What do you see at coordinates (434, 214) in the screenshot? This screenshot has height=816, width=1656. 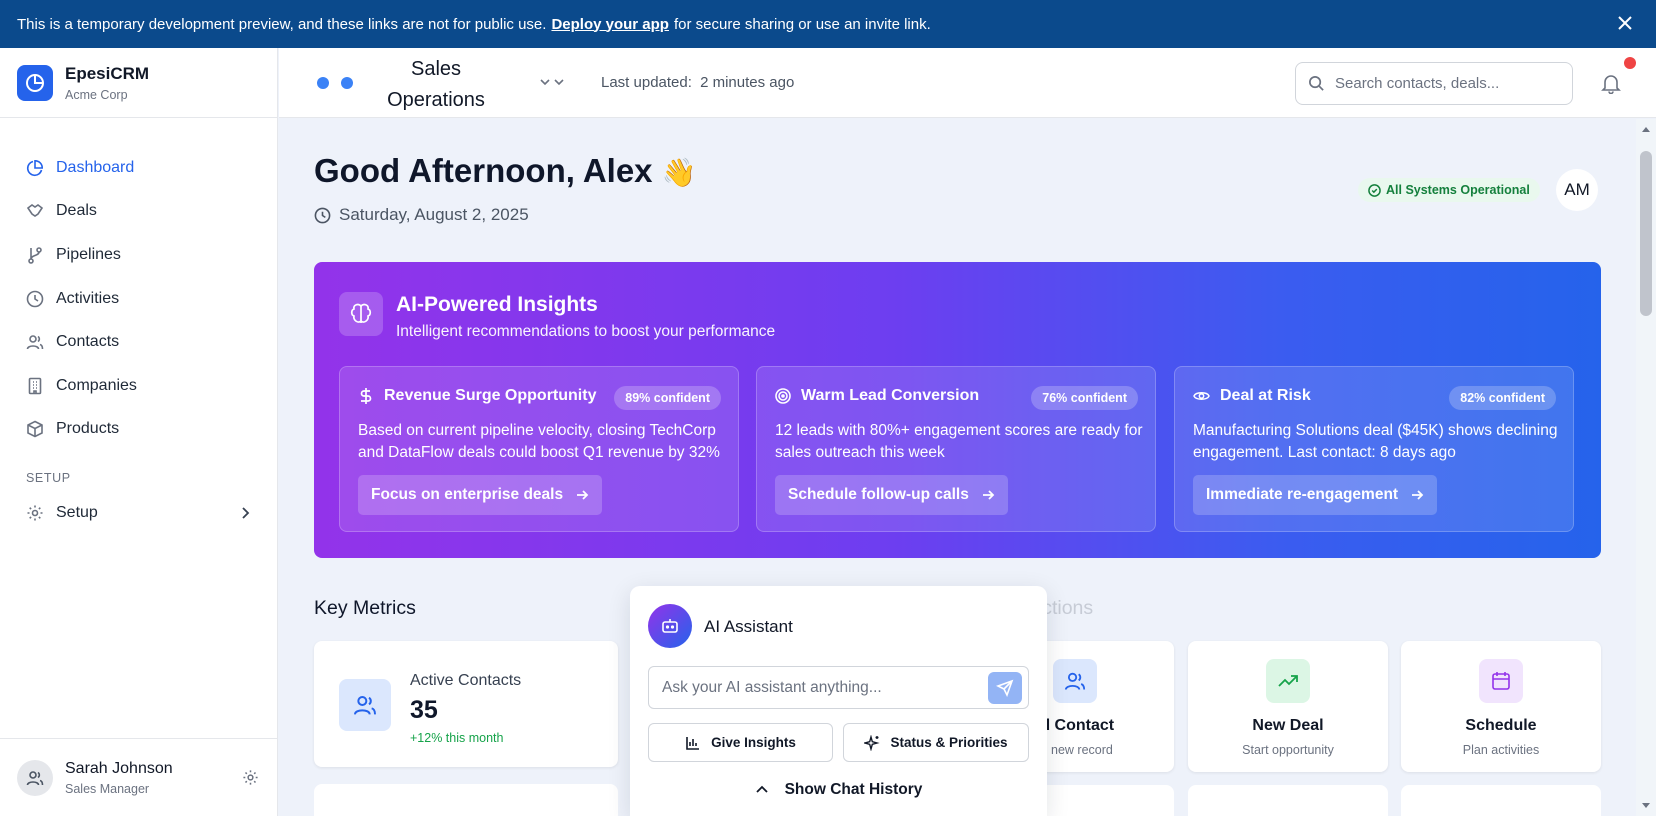 I see `date-text: Saturday, August 2, 2025` at bounding box center [434, 214].